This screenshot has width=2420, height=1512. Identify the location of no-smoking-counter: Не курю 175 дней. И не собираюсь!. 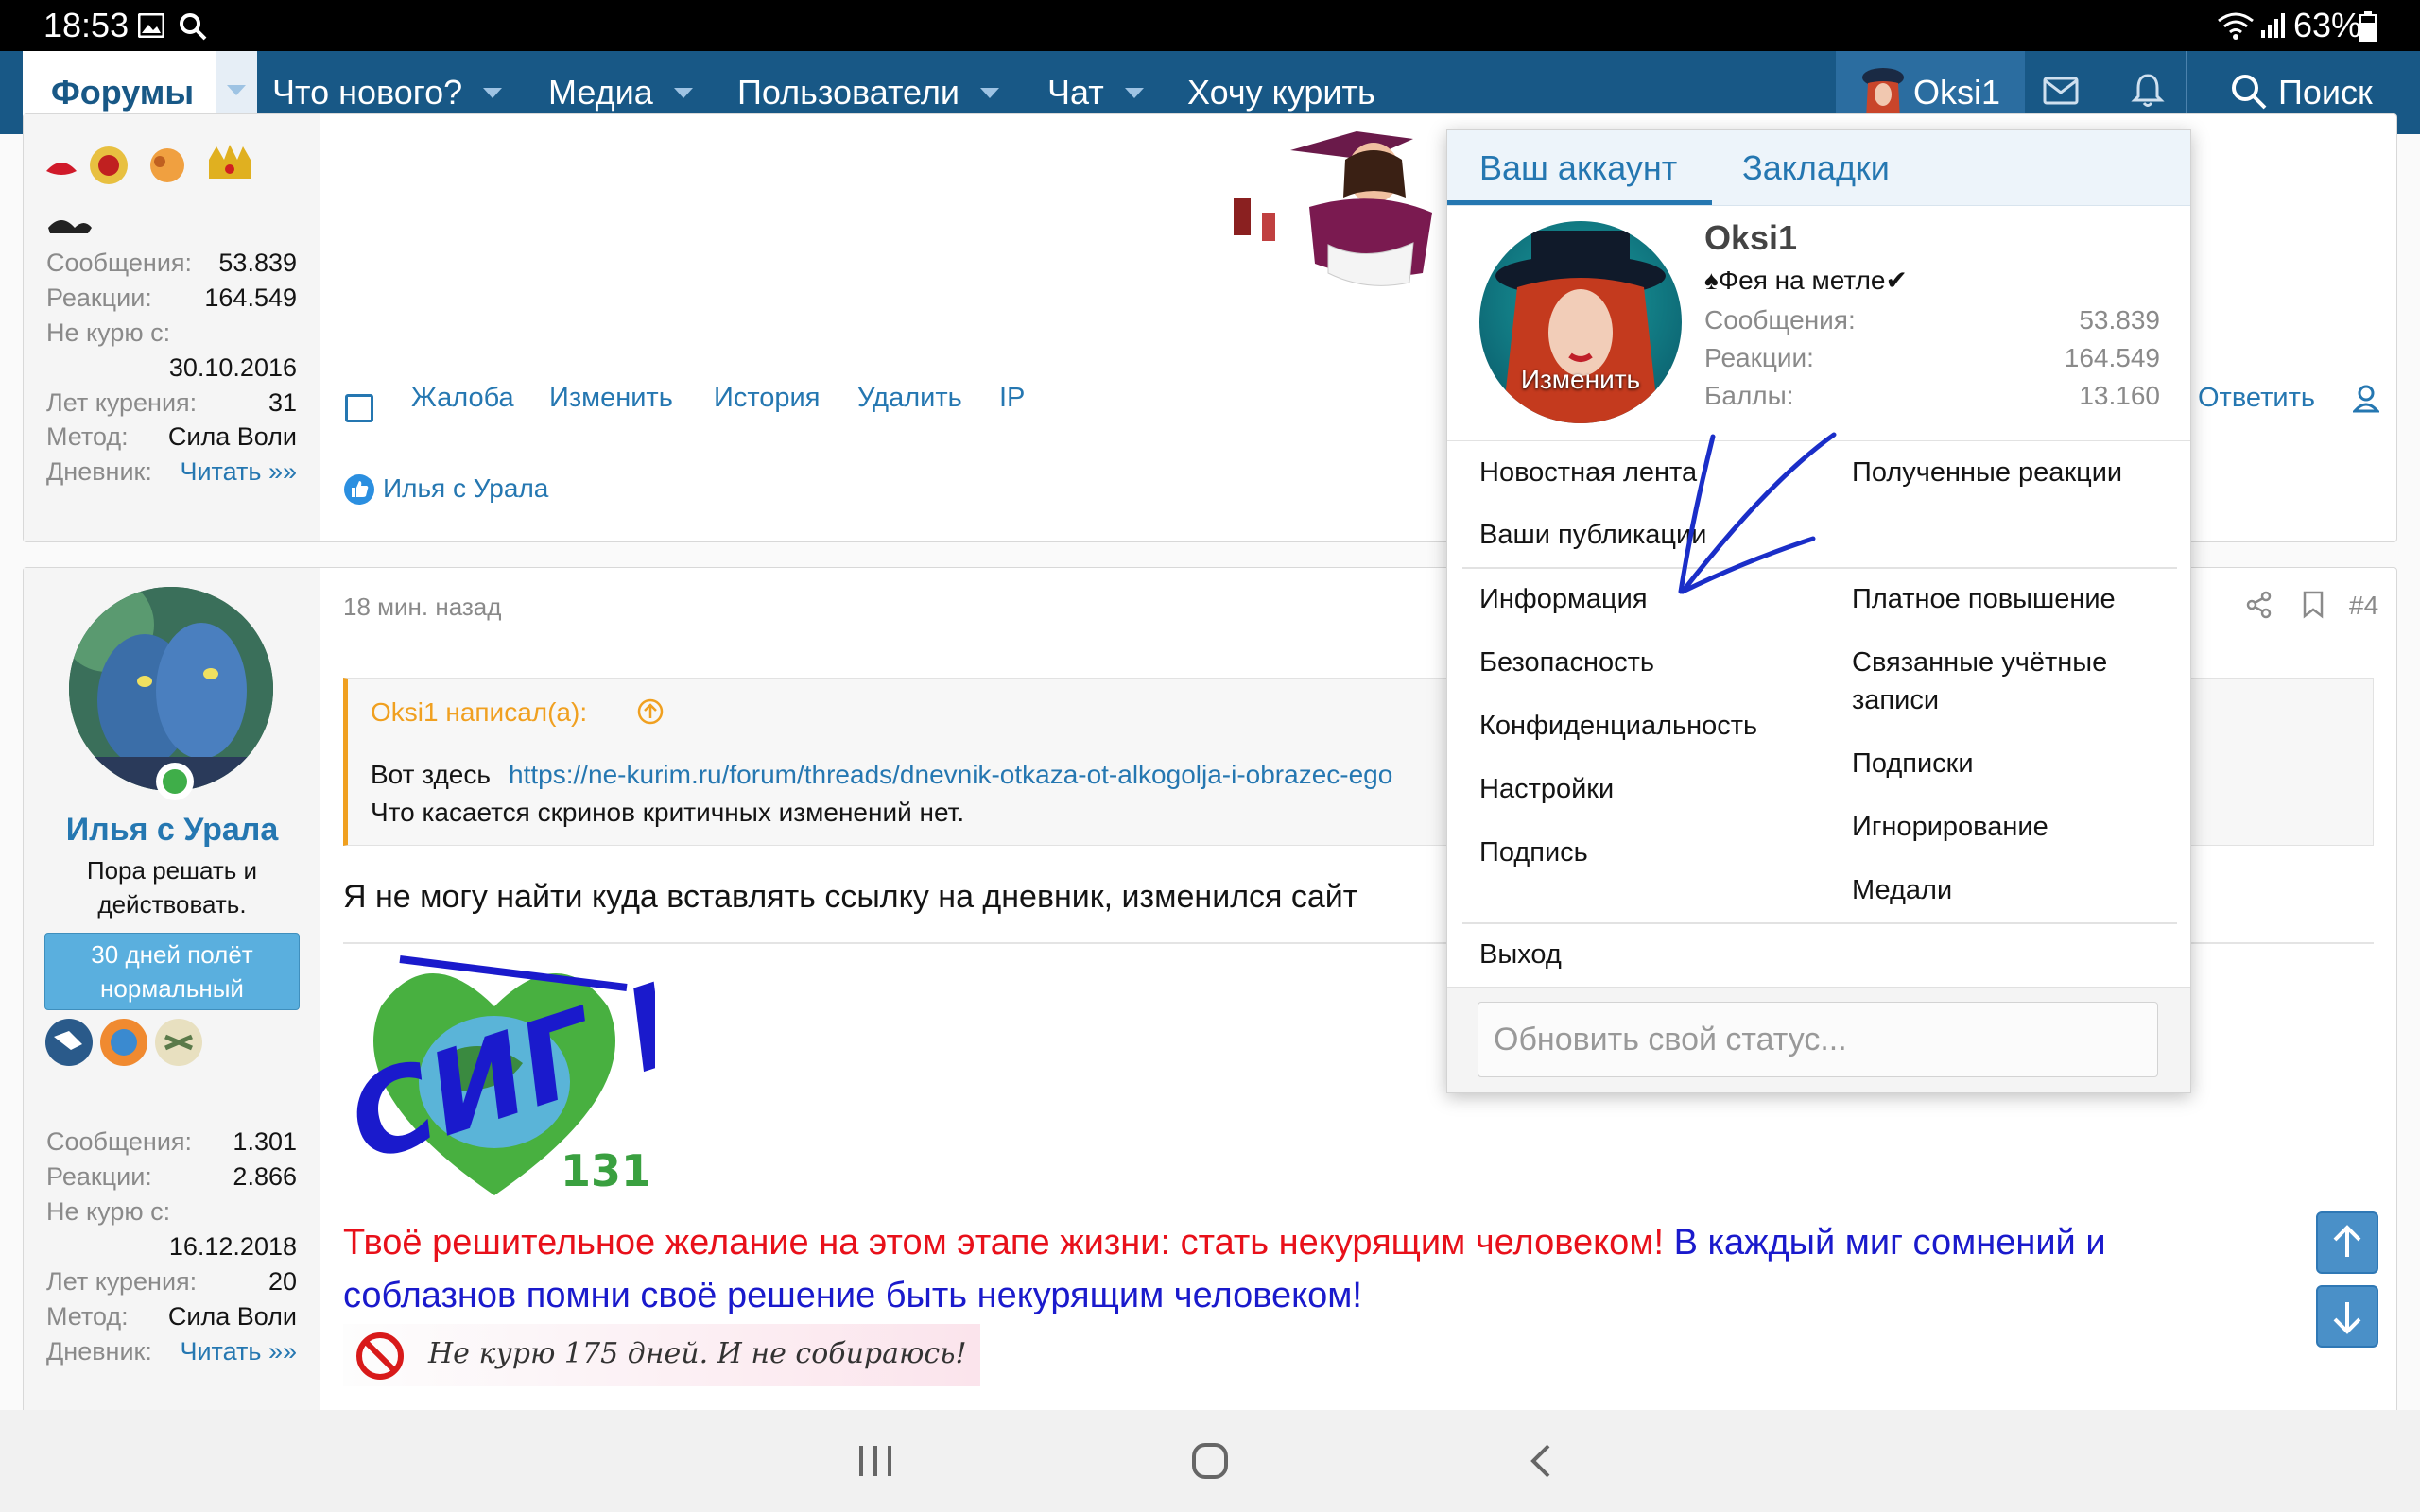
(661, 1355).